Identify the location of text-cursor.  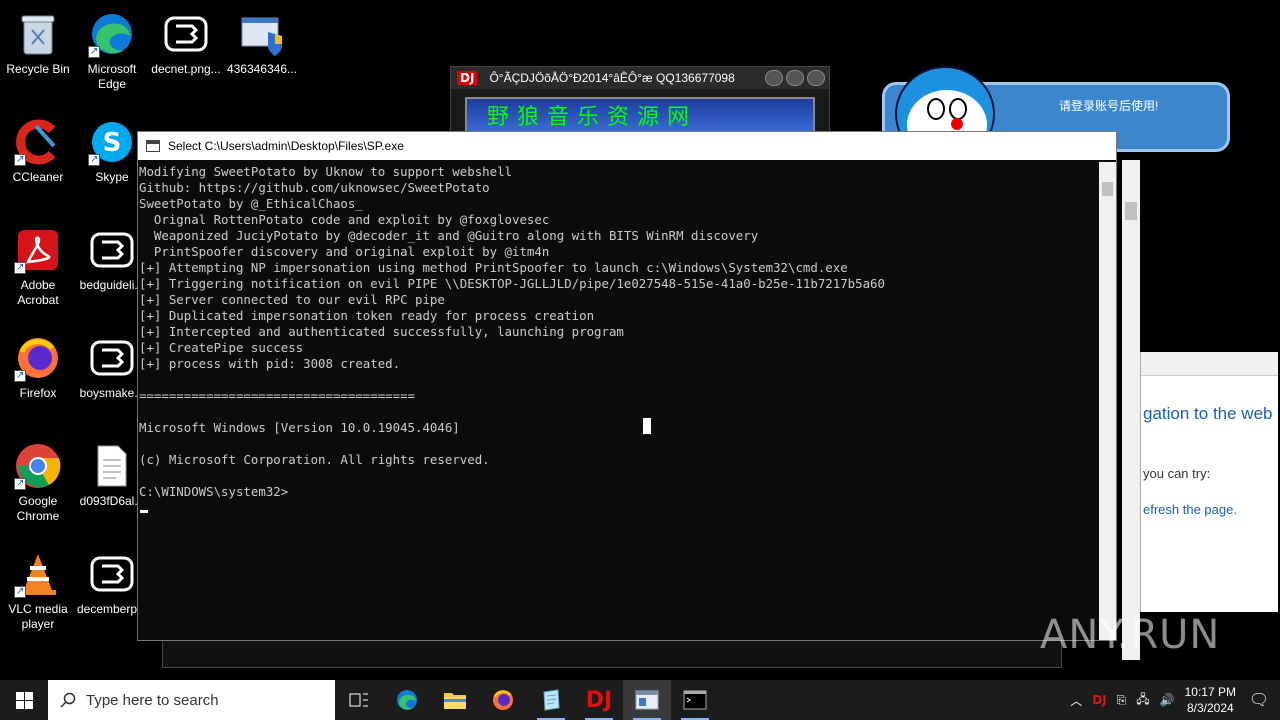
(144, 511).